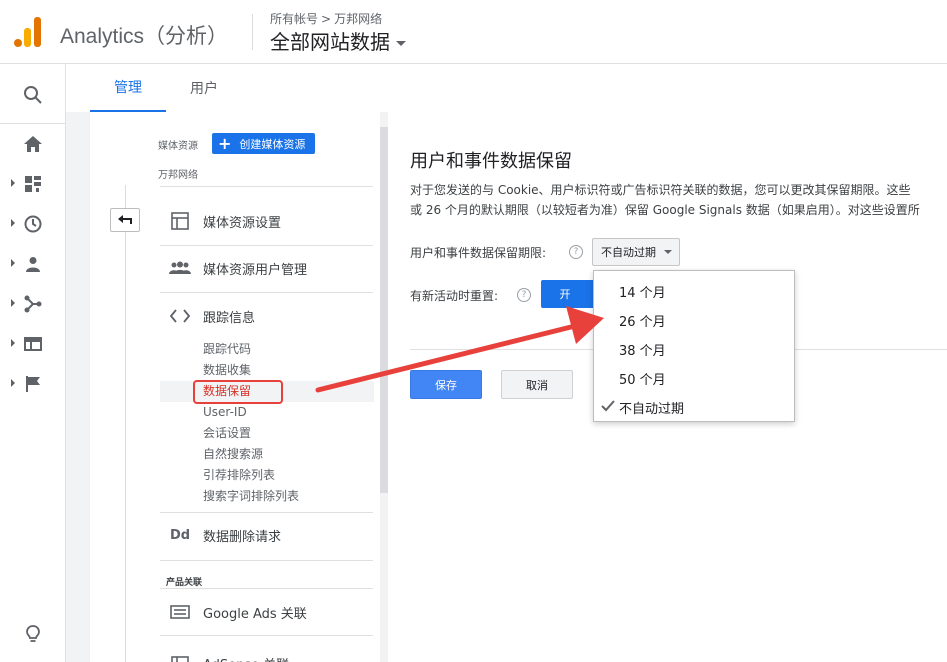  Describe the element at coordinates (246, 658) in the screenshot. I see `menu-label: AdSense 关联` at that location.